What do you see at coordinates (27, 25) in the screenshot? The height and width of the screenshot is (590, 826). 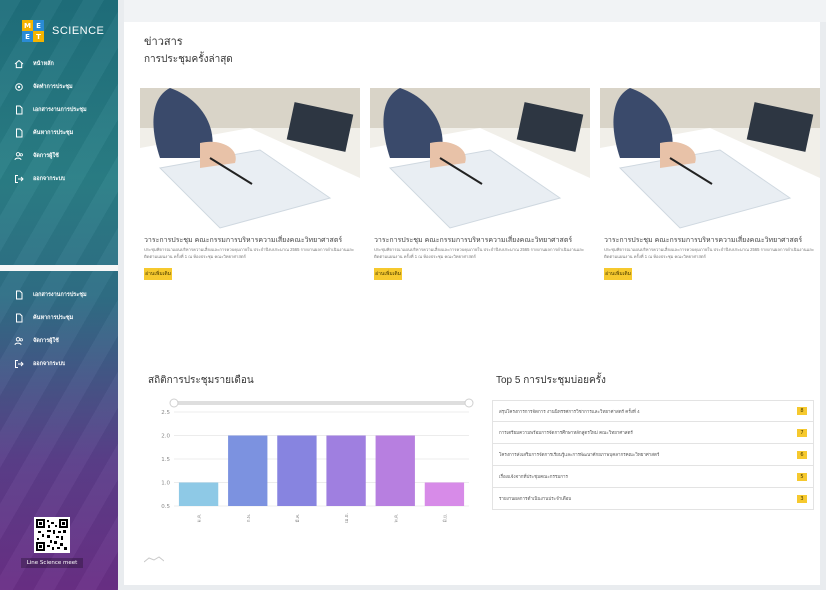 I see `logo-letter: M` at bounding box center [27, 25].